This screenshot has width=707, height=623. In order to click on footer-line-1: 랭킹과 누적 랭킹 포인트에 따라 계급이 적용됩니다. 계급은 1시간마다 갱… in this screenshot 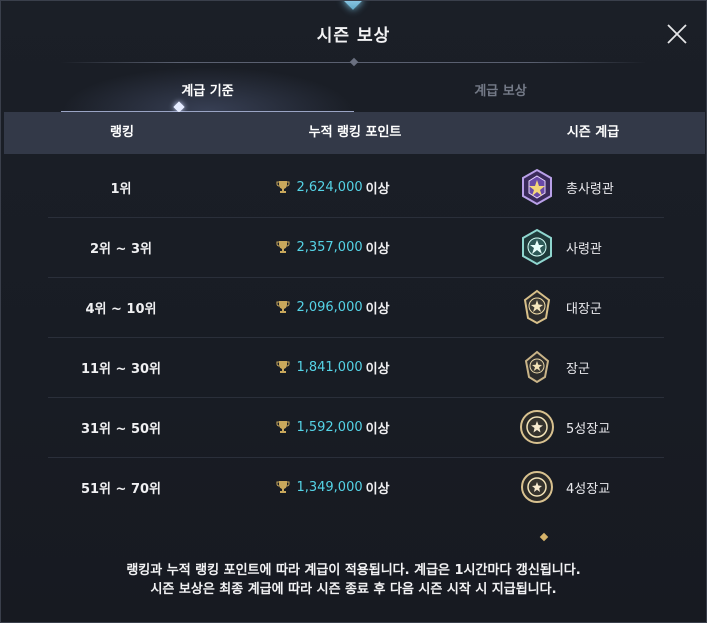, I will do `click(353, 570)`.